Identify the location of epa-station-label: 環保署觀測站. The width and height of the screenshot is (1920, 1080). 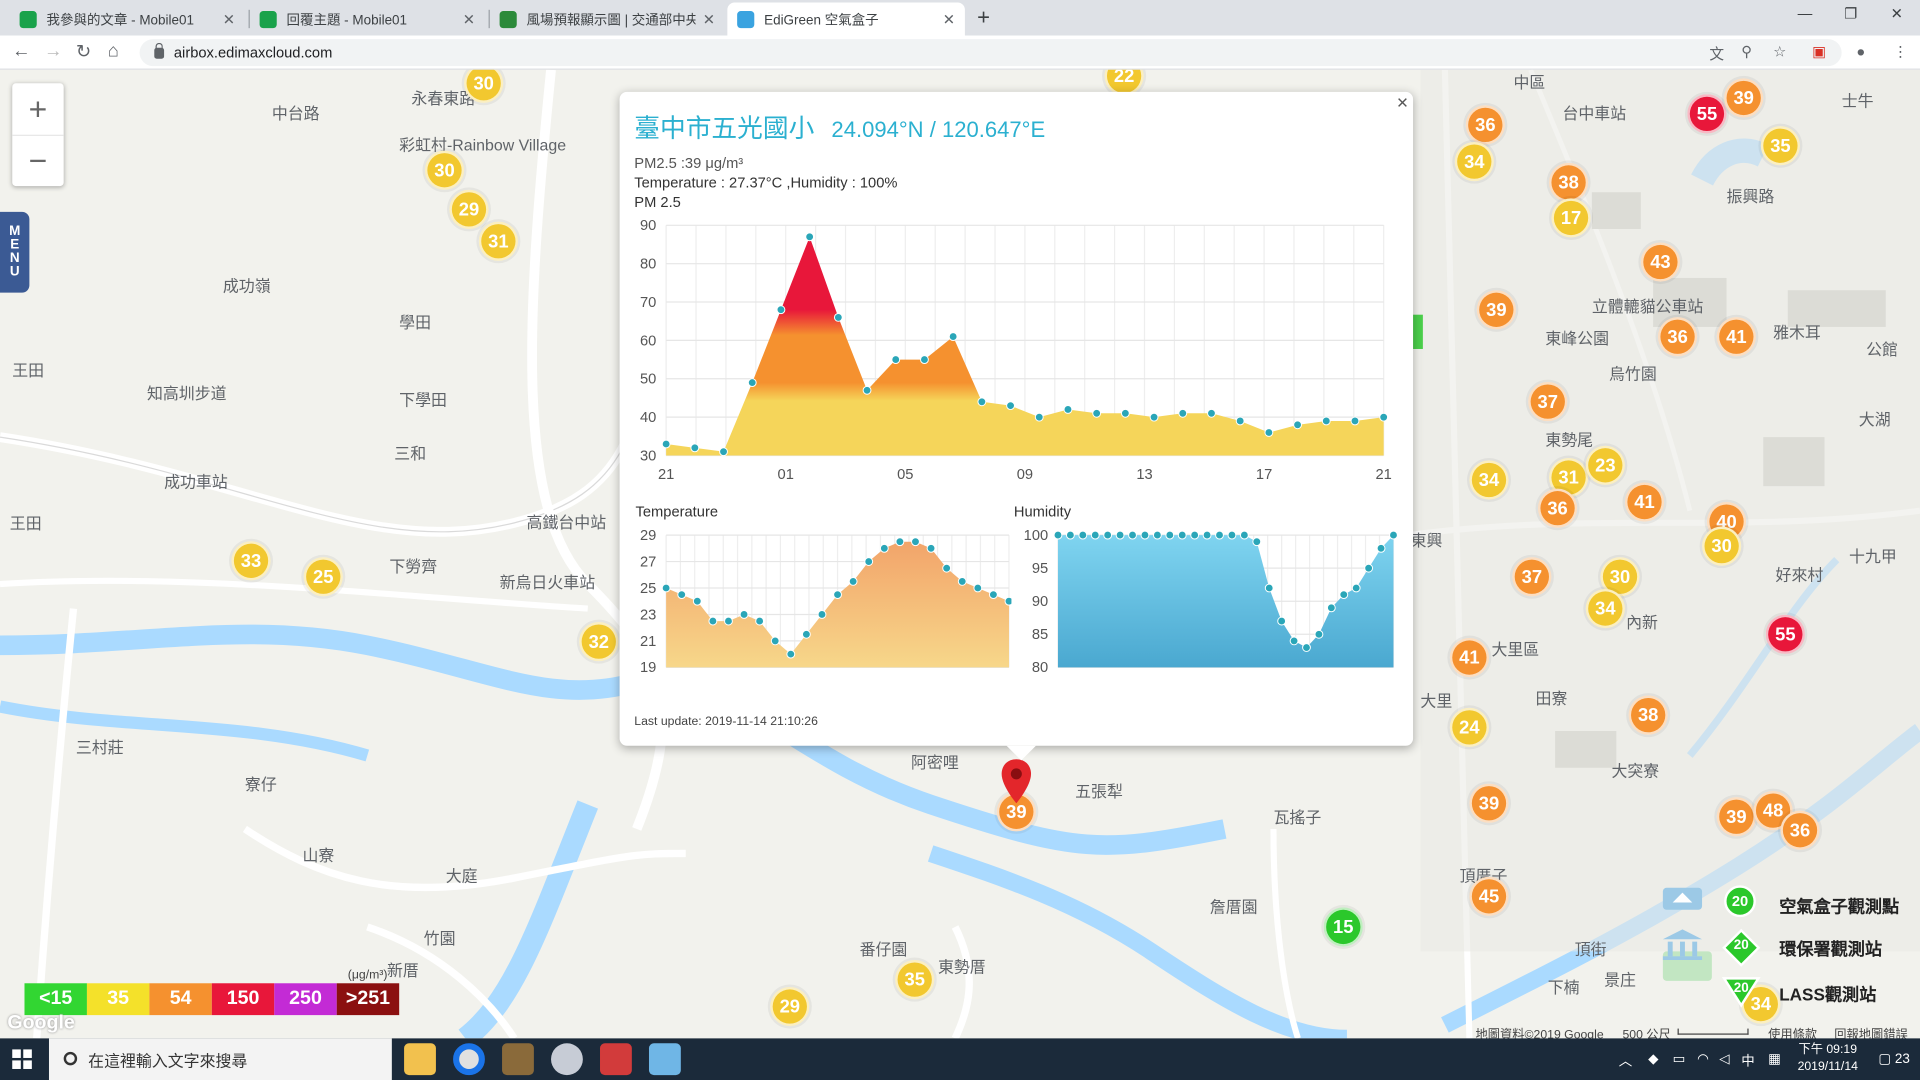
(1830, 949).